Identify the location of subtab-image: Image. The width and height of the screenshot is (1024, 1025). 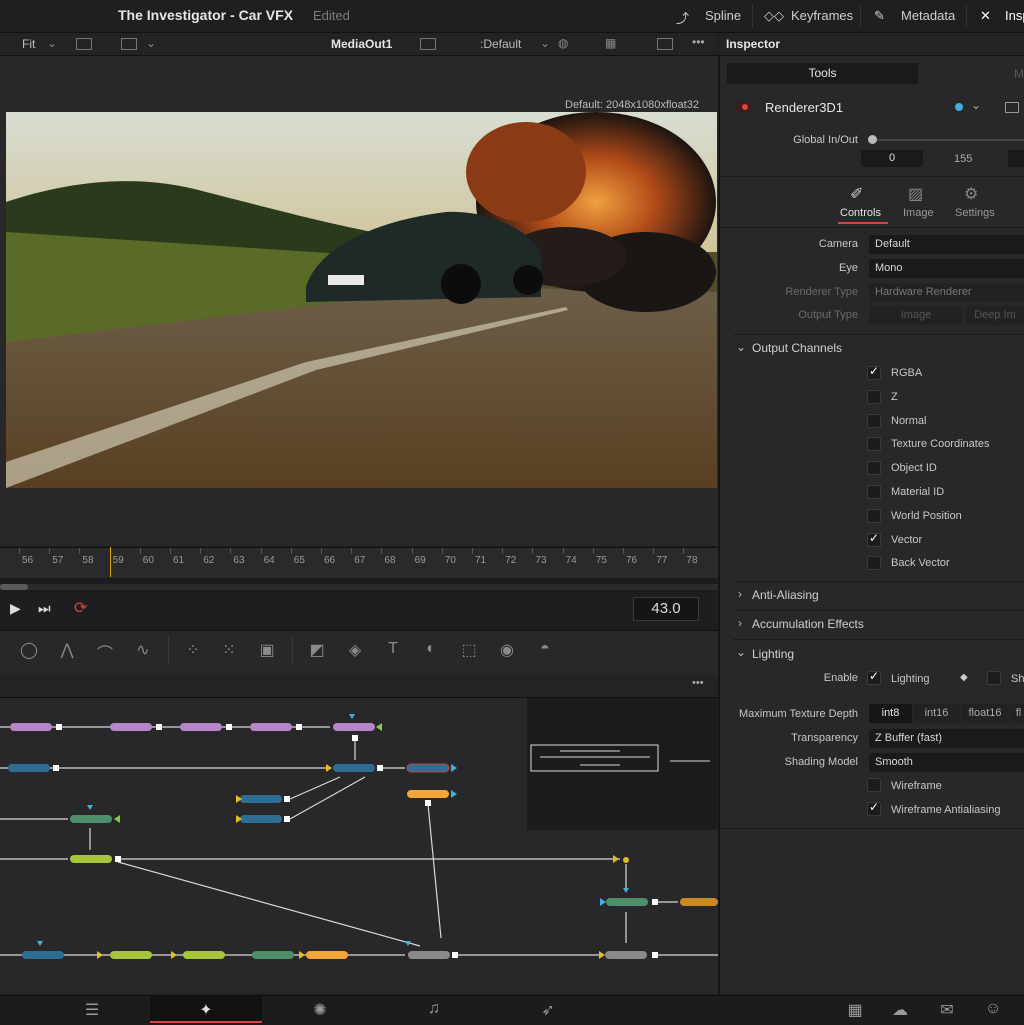
(918, 213).